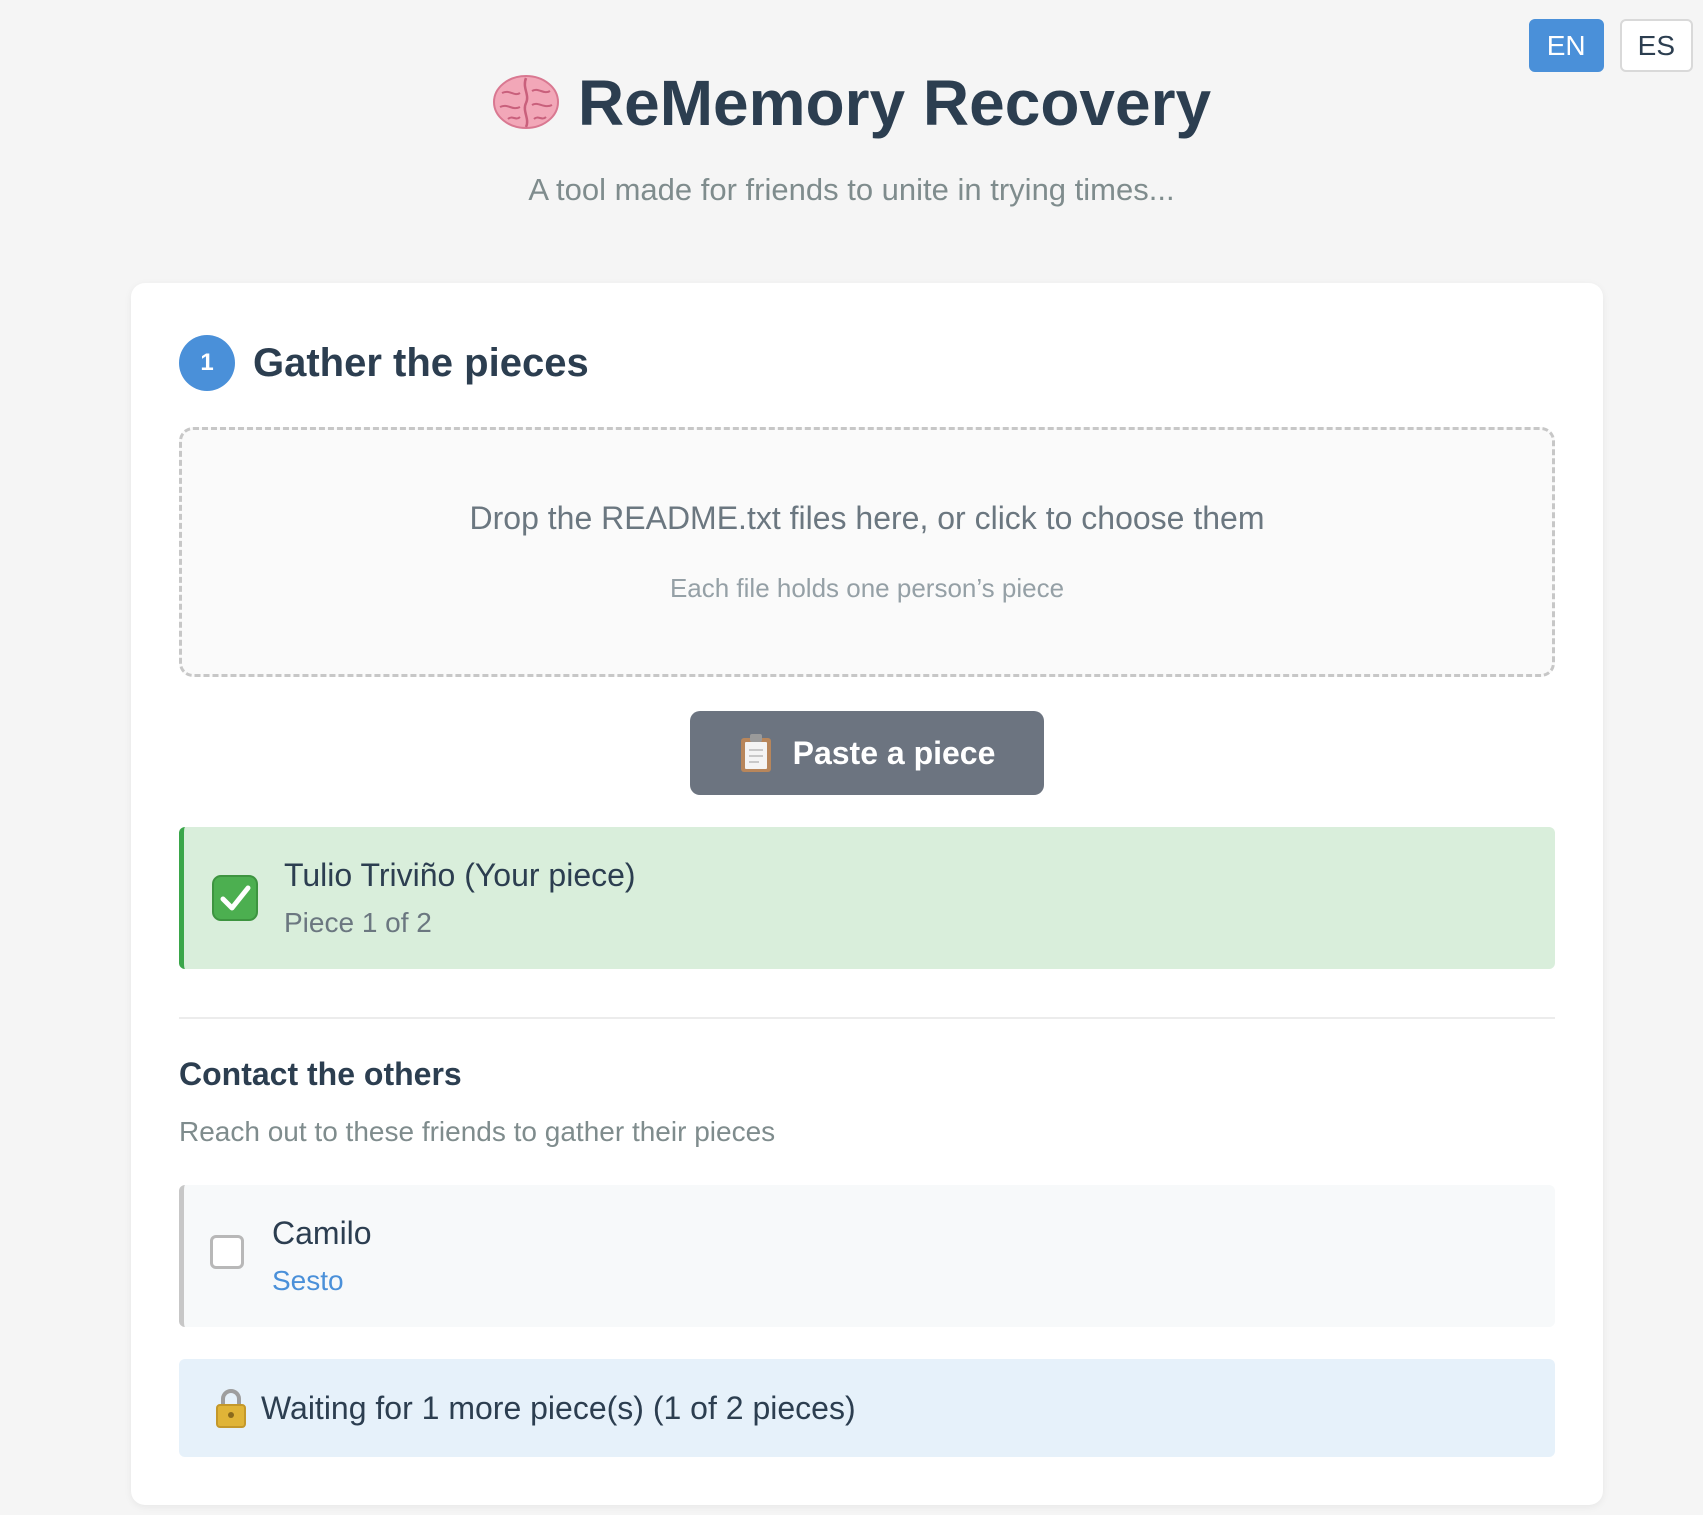 The image size is (1703, 1515). What do you see at coordinates (894, 103) in the screenshot?
I see `page-title-text: ReMemory Recovery` at bounding box center [894, 103].